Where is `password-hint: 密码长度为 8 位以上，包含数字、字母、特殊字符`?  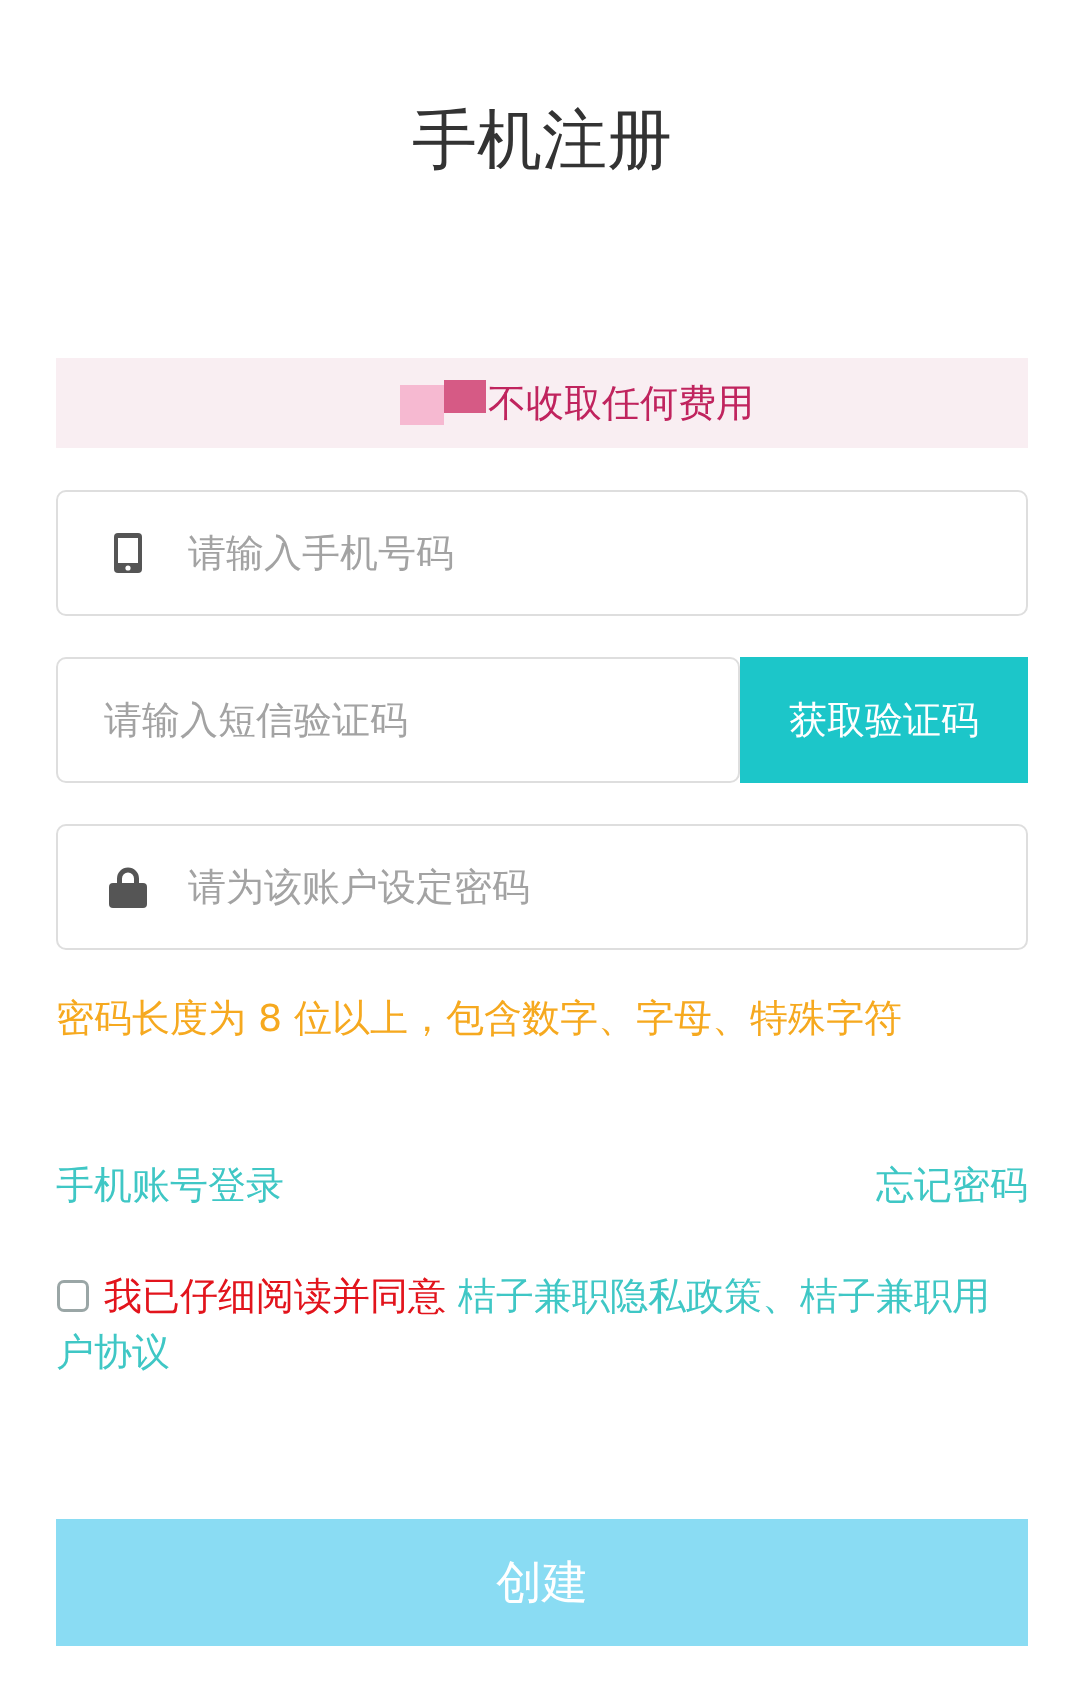
password-hint: 密码长度为 8 位以上，包含数字、字母、特殊字符 is located at coordinates (479, 1018).